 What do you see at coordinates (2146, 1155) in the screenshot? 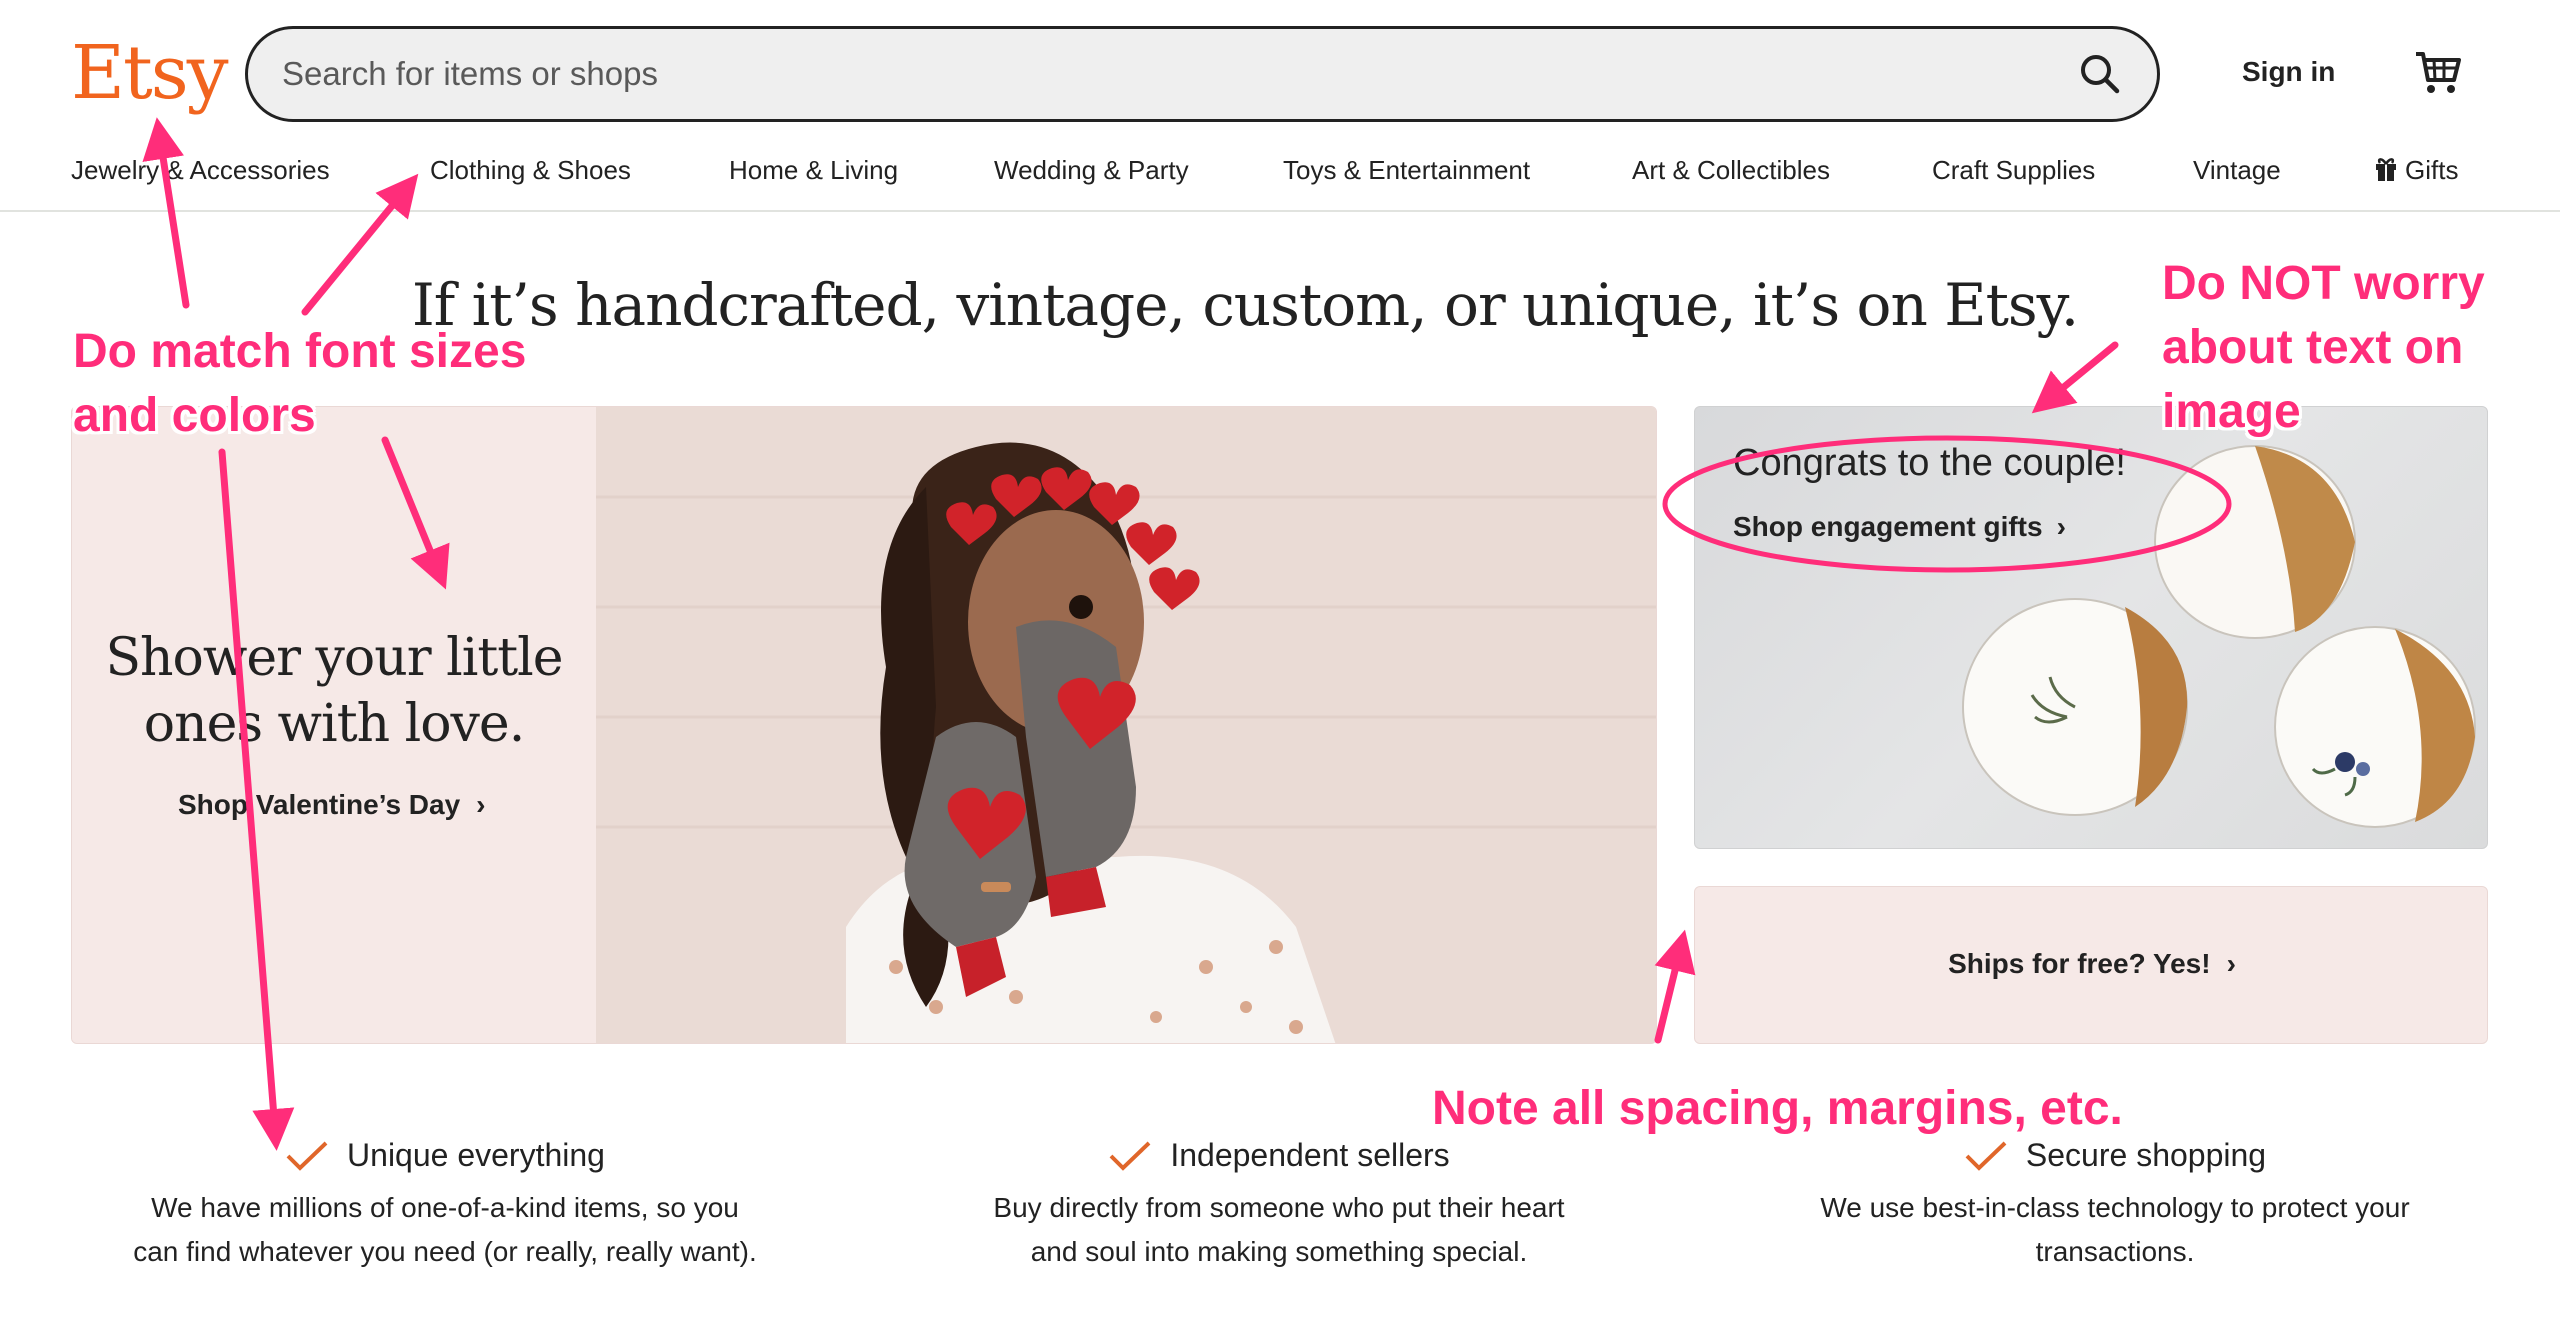
I see `value-prop-title: Secure shopping` at bounding box center [2146, 1155].